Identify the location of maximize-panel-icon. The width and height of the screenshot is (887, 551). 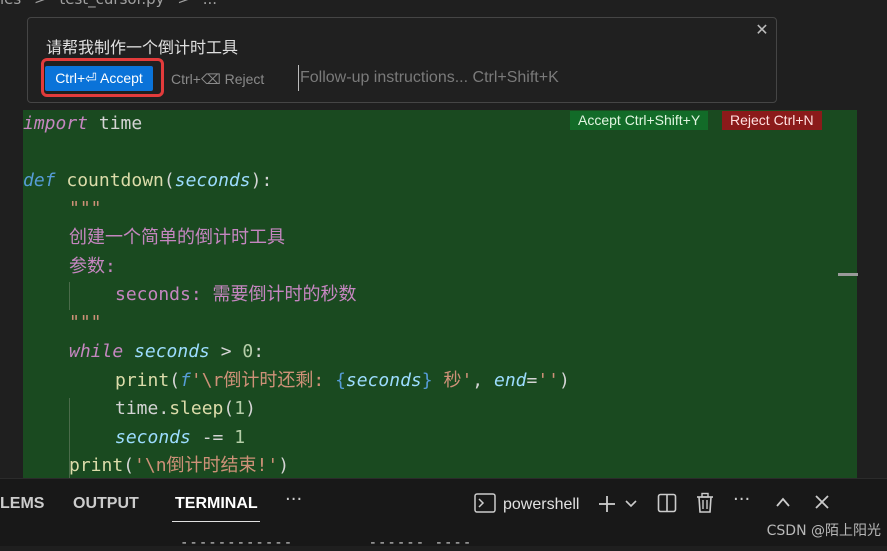
(783, 502).